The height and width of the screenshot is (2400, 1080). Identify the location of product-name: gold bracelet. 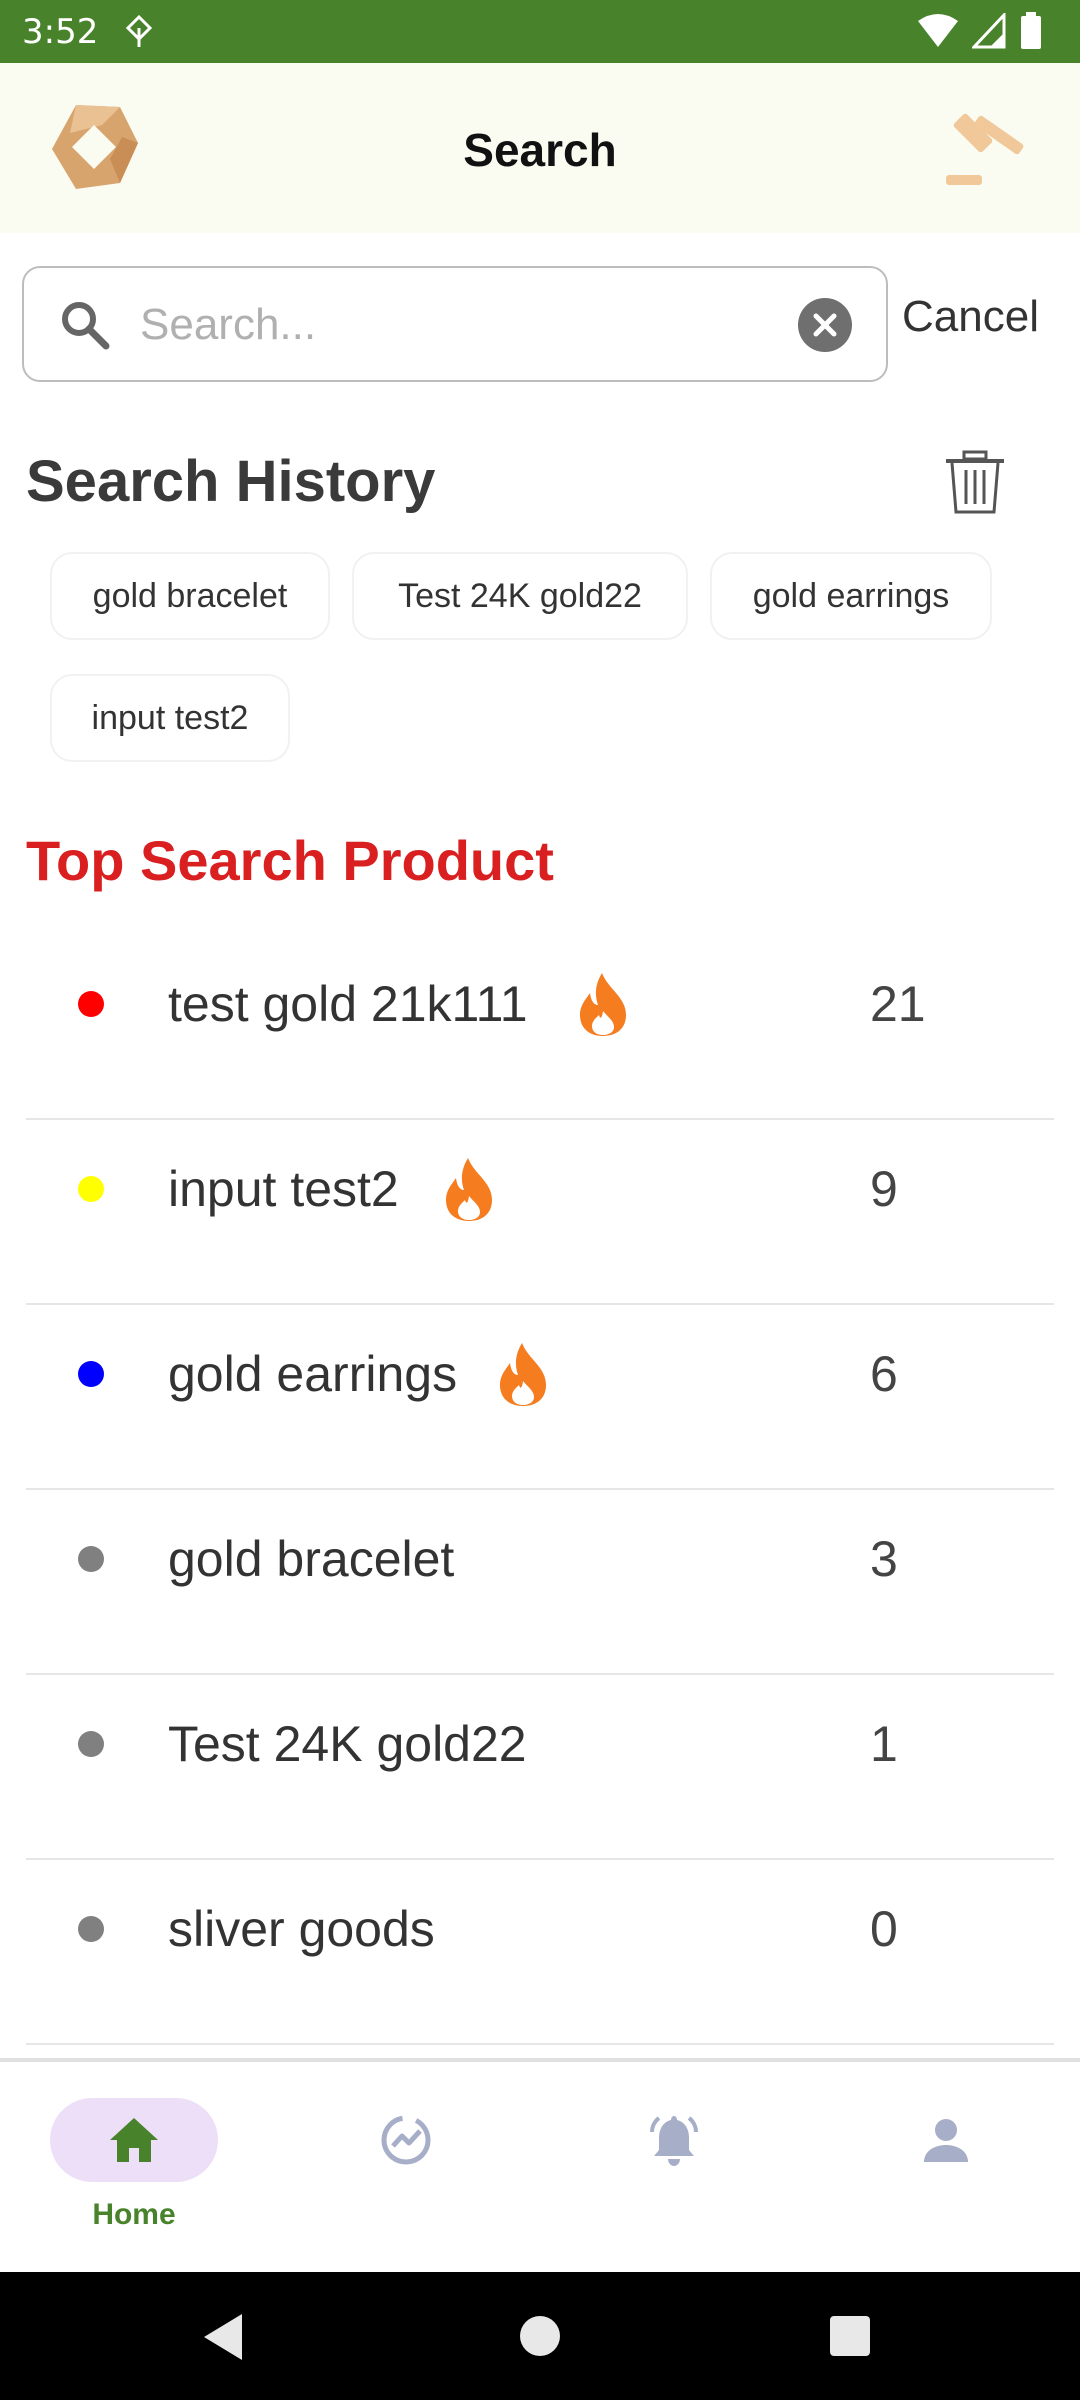
(311, 1559).